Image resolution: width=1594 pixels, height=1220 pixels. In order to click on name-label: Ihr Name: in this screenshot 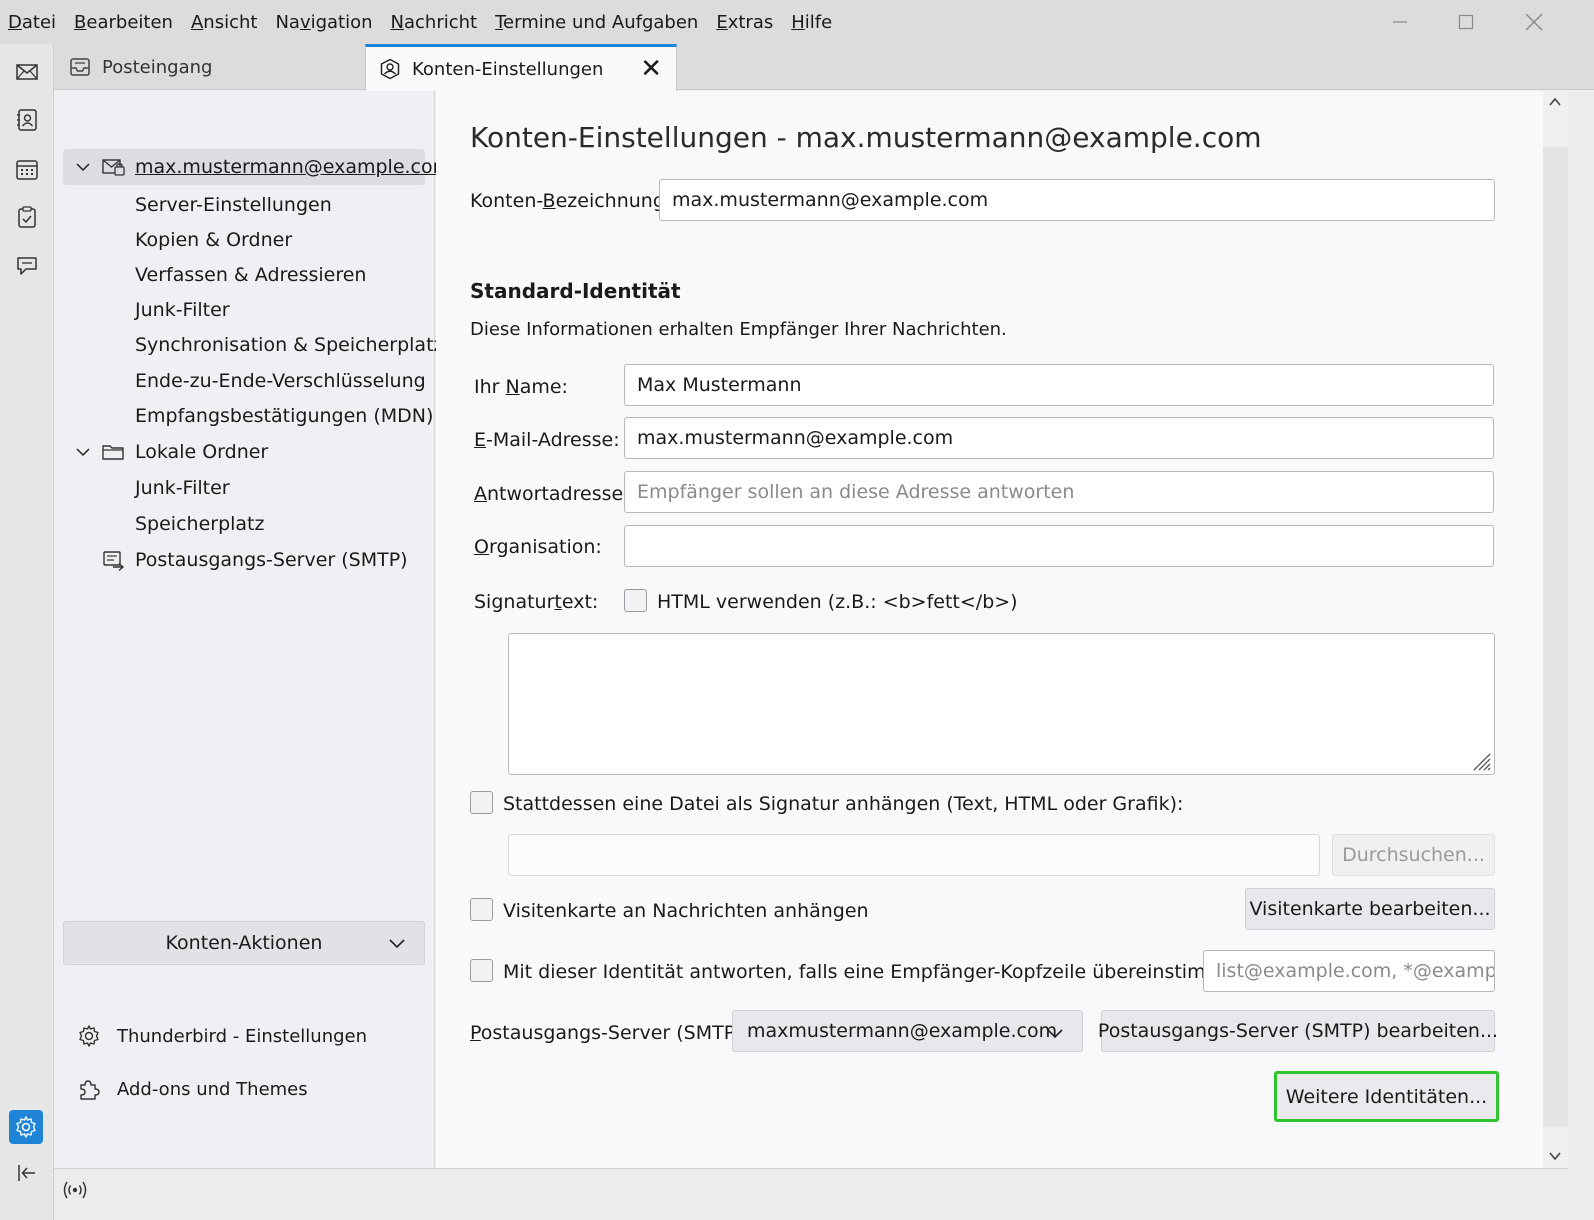, I will do `click(521, 387)`.